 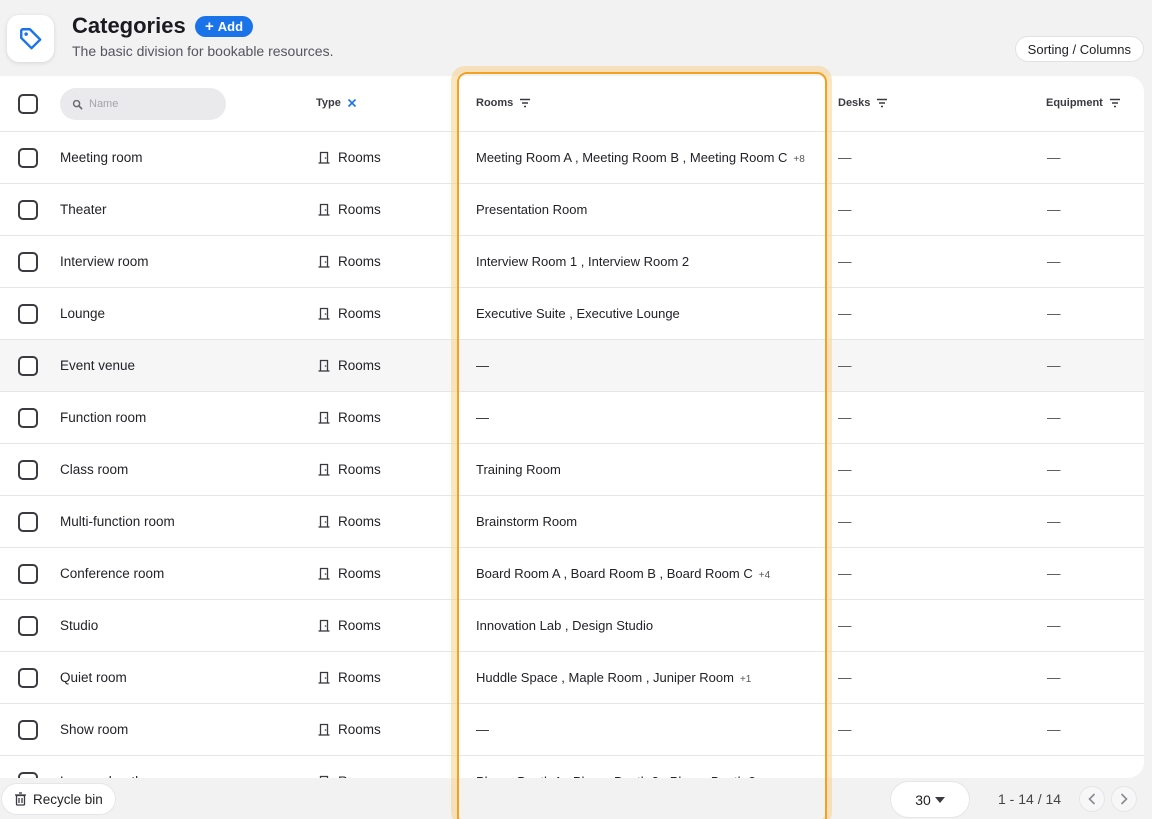 I want to click on tag-icon, so click(x=30, y=38).